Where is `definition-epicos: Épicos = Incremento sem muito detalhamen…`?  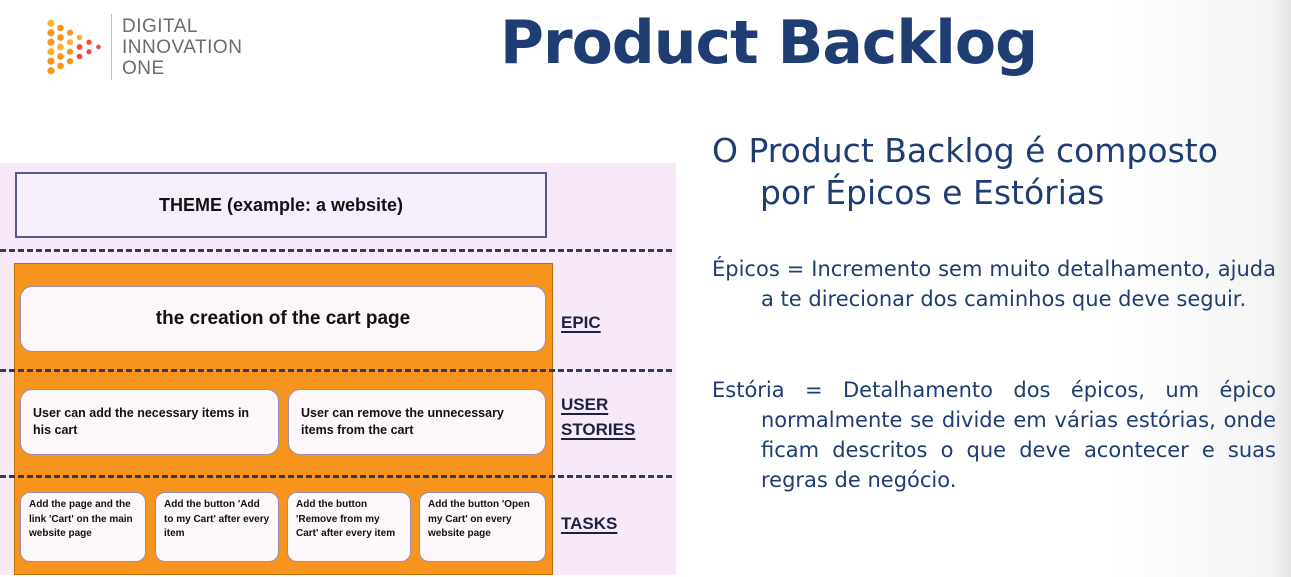
definition-epicos: Épicos = Incremento sem muito detalhamen… is located at coordinates (994, 284).